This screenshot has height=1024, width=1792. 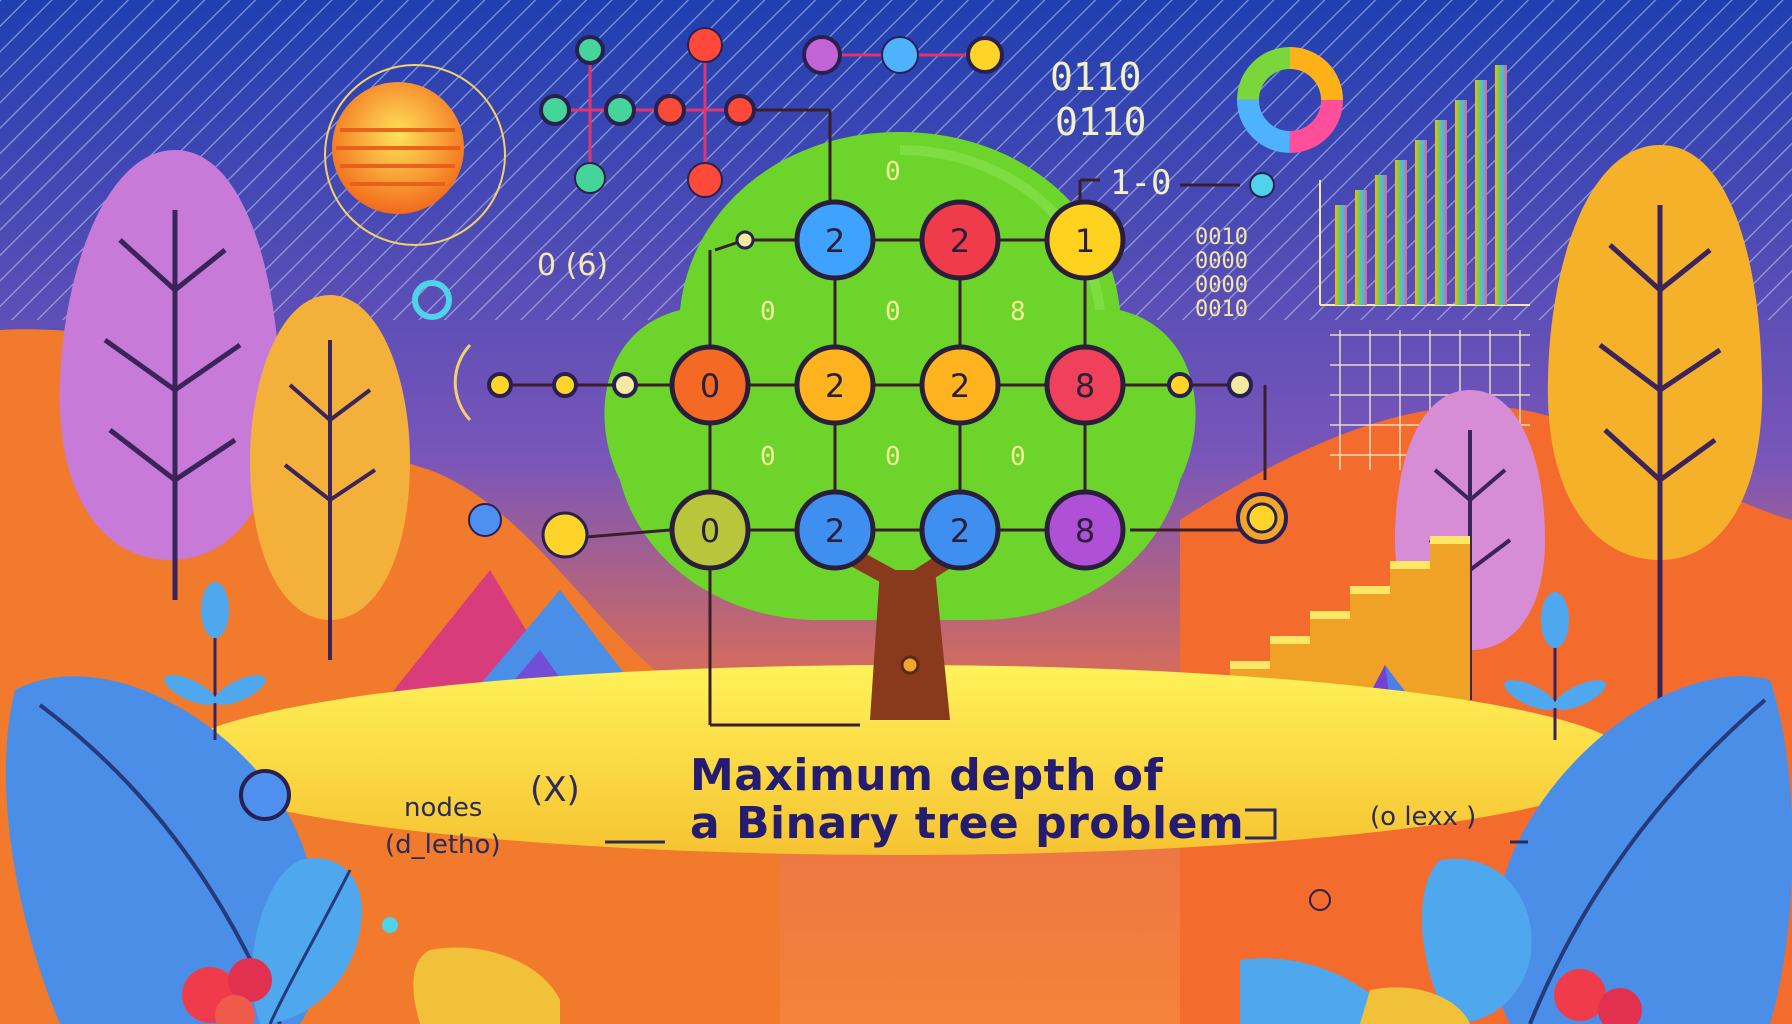 I want to click on node-value: 1, so click(x=1085, y=241).